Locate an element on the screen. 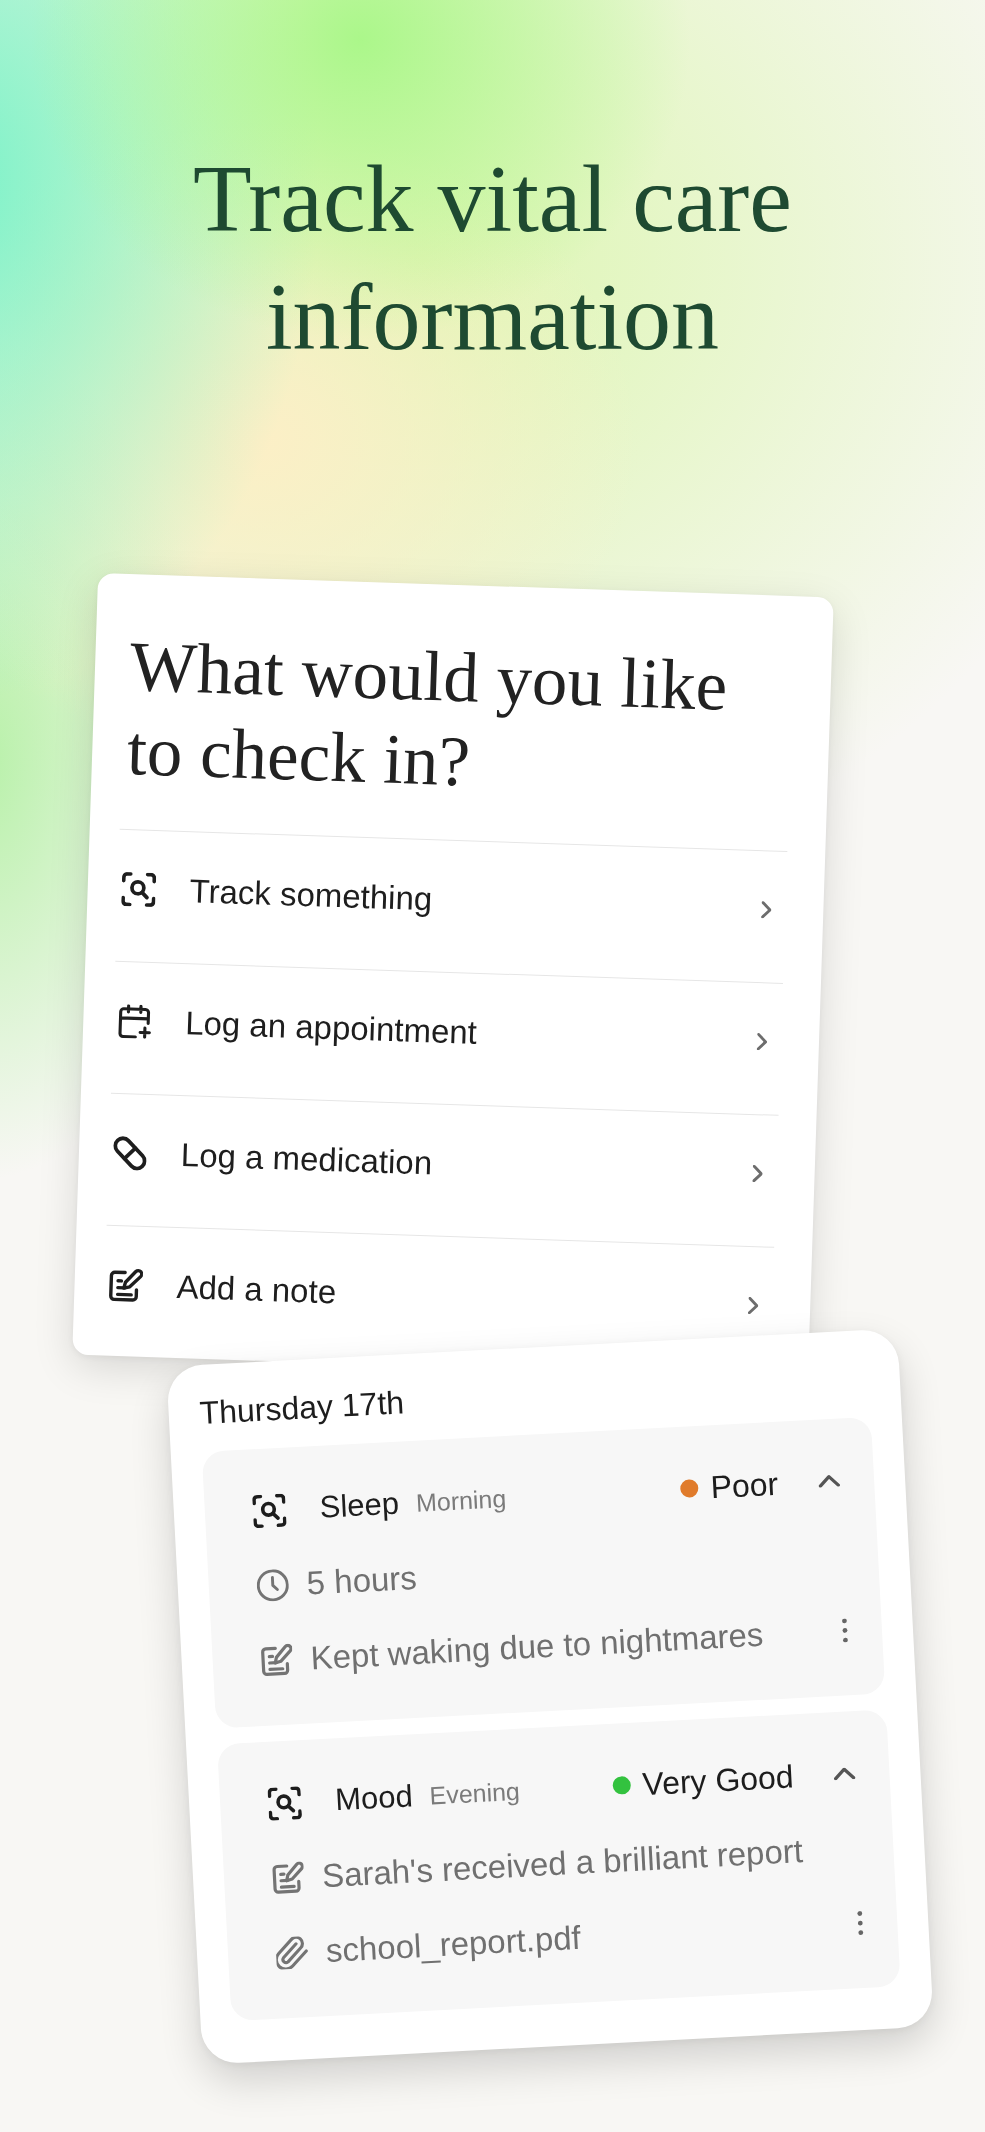 This screenshot has width=985, height=2132. duration-text: 5 hours is located at coordinates (361, 1580).